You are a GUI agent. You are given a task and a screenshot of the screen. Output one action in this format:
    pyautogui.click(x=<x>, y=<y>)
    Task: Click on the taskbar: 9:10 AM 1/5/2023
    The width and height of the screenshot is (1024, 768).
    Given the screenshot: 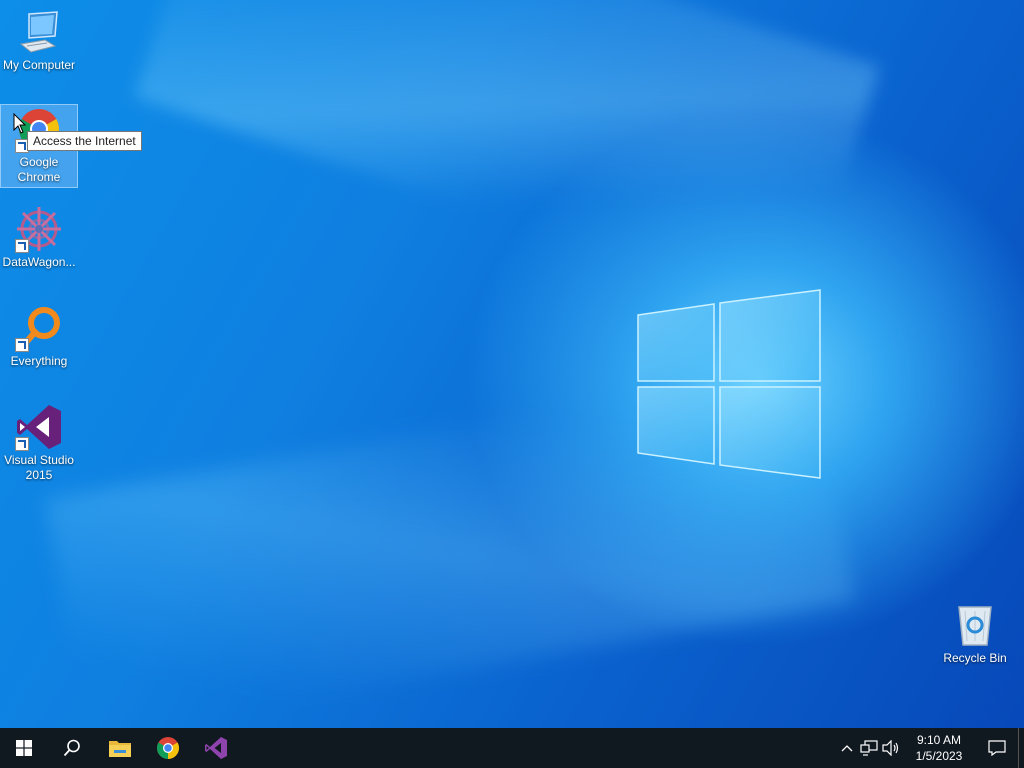 What is the action you would take?
    pyautogui.click(x=512, y=748)
    